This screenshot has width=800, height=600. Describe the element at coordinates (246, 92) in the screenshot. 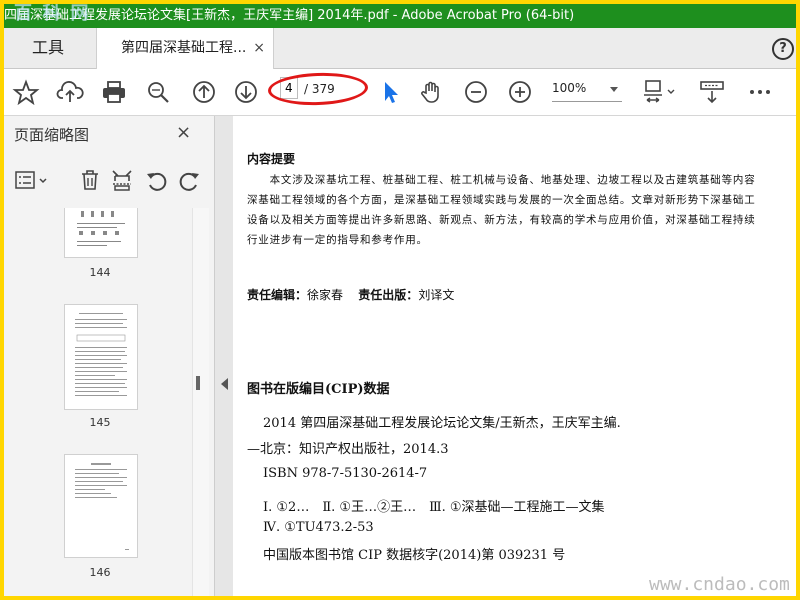

I see `page-down-icon` at that location.